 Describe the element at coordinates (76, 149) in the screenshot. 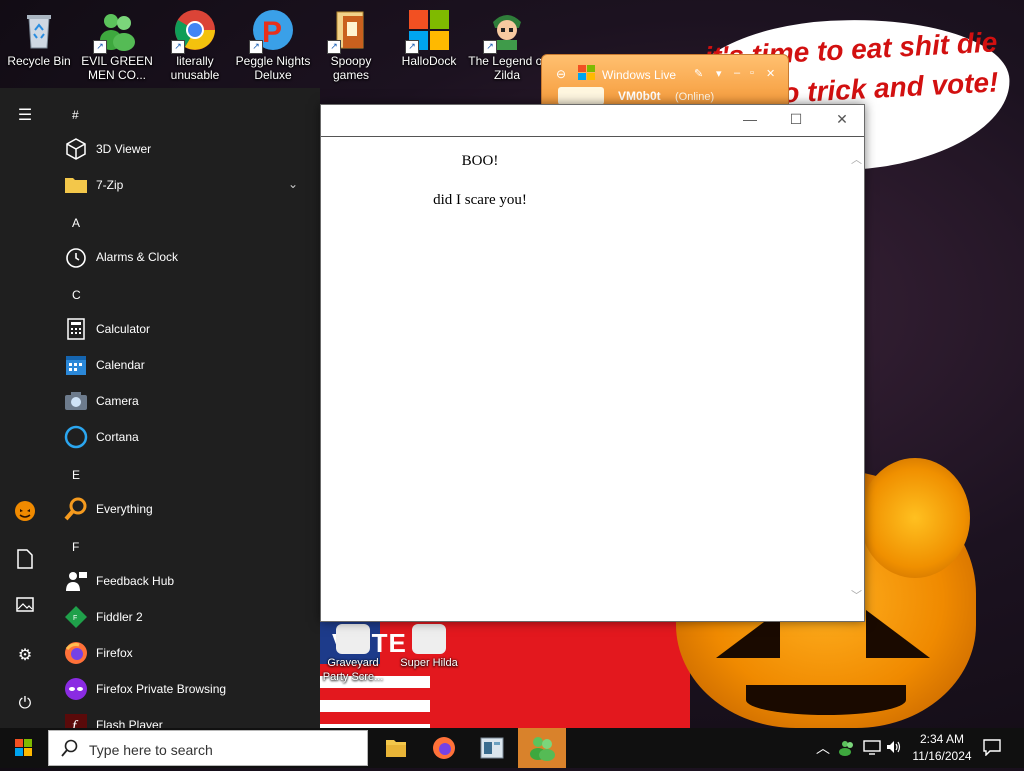

I see `cube-icon` at that location.